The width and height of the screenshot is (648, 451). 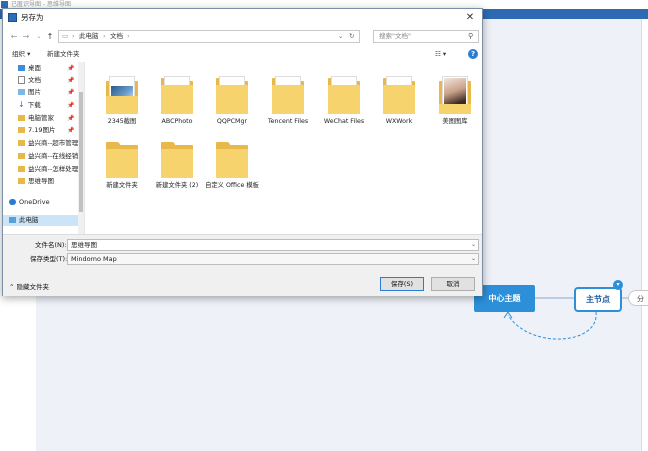 I want to click on nav-item-documents: 文档 📌, so click(x=41, y=80).